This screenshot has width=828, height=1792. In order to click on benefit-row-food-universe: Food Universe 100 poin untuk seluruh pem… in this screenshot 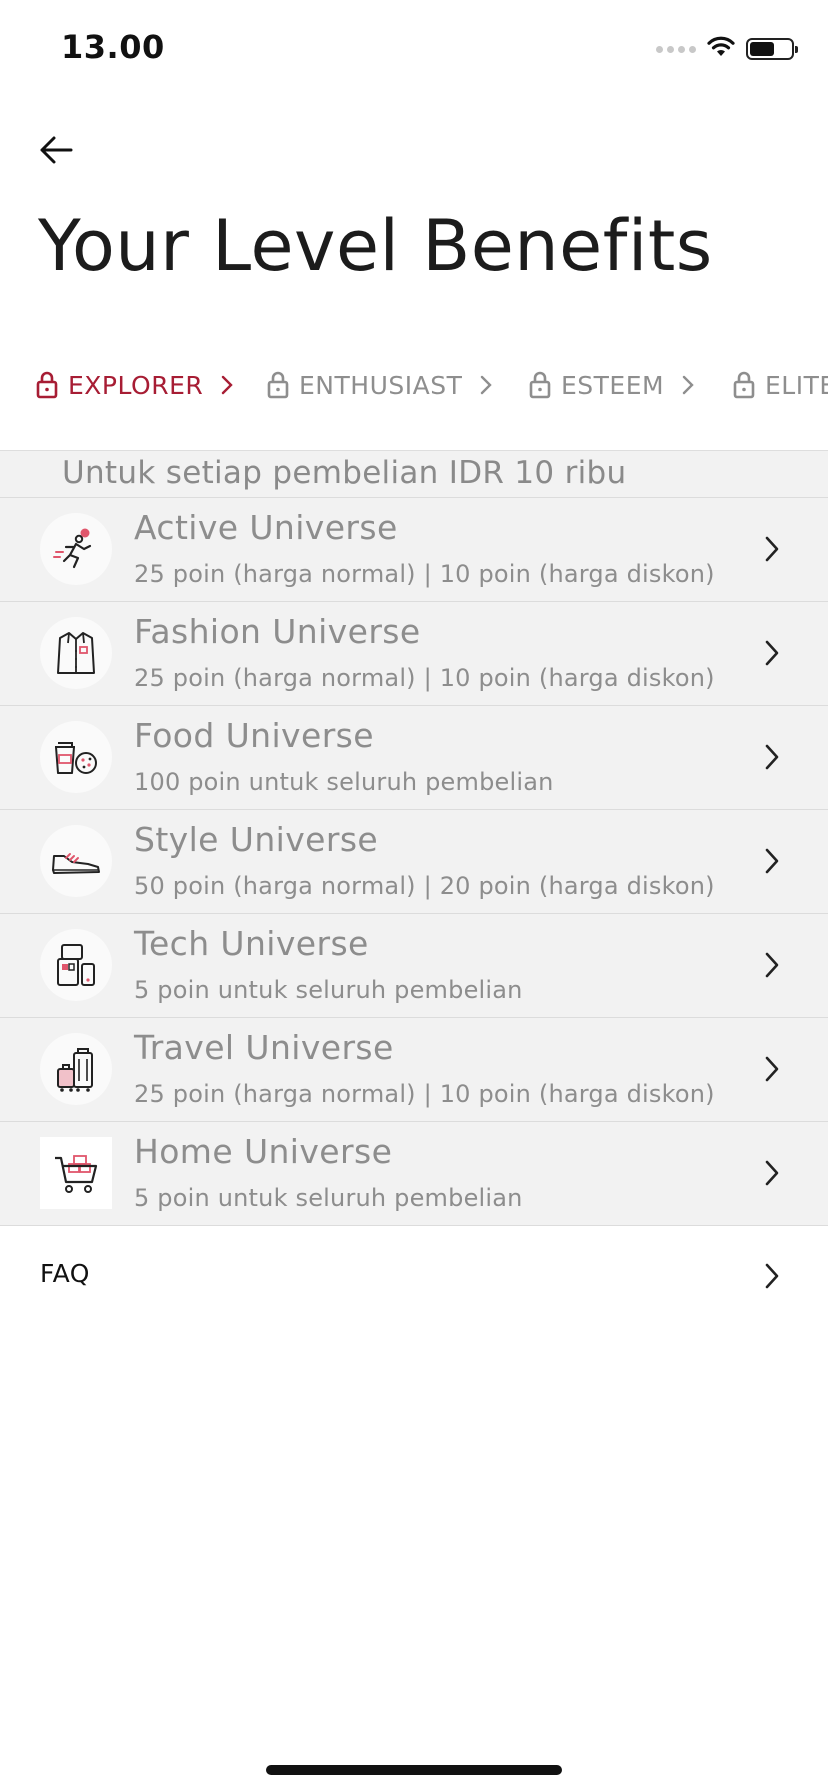, I will do `click(414, 758)`.